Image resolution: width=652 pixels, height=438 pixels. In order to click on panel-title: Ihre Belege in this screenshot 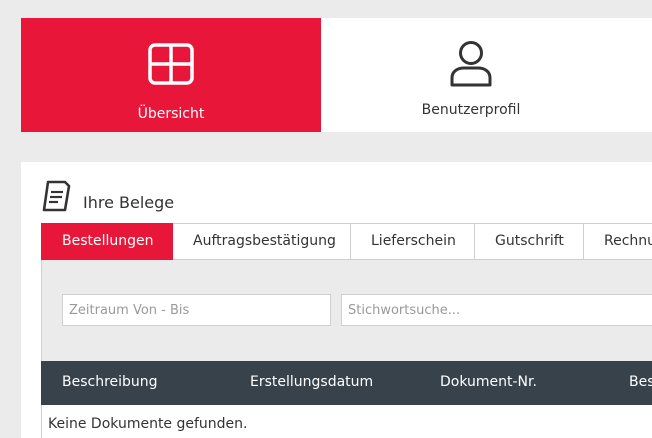, I will do `click(129, 202)`.